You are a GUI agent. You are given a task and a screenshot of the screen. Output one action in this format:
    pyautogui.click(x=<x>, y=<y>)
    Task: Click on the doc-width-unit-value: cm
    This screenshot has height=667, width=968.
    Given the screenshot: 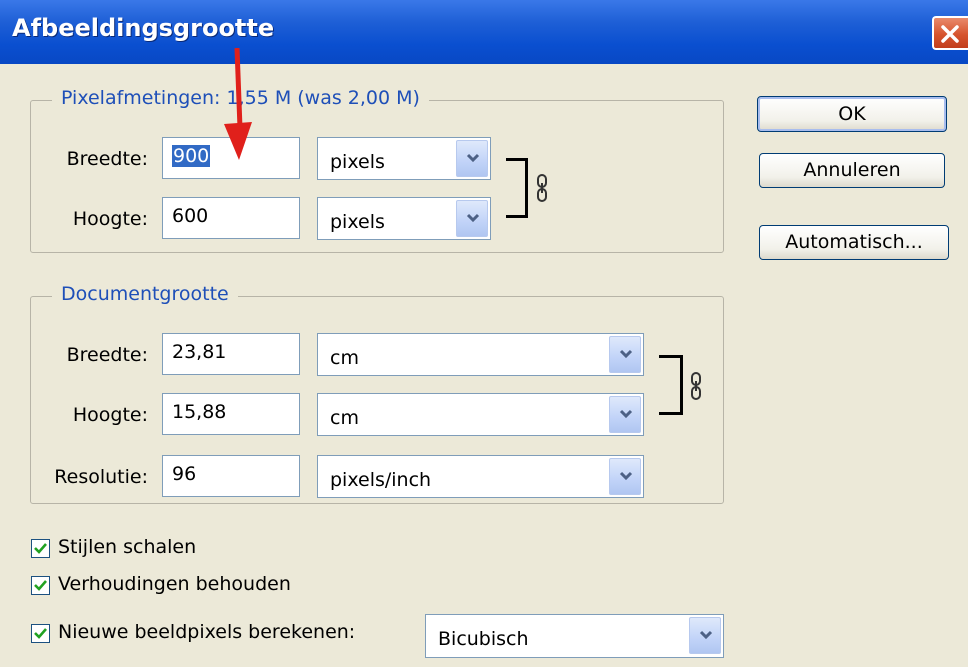 What is the action you would take?
    pyautogui.click(x=344, y=358)
    